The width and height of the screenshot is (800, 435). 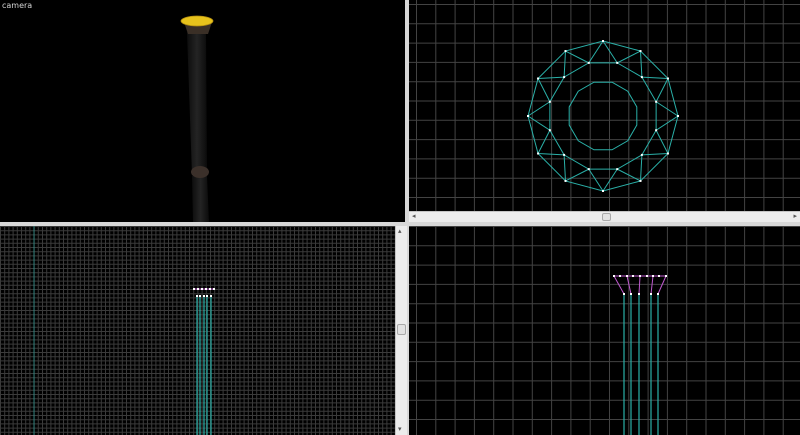 What do you see at coordinates (400, 231) in the screenshot?
I see `arrow-up-icon: ▴` at bounding box center [400, 231].